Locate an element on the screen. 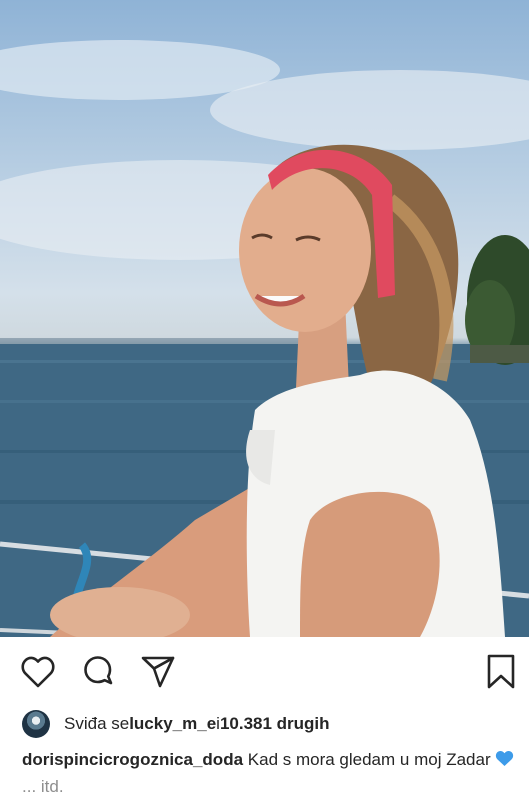 The width and height of the screenshot is (529, 811). likes-summary: Sviđa se lucky_m_e i 10.381 drugih is located at coordinates (176, 724).